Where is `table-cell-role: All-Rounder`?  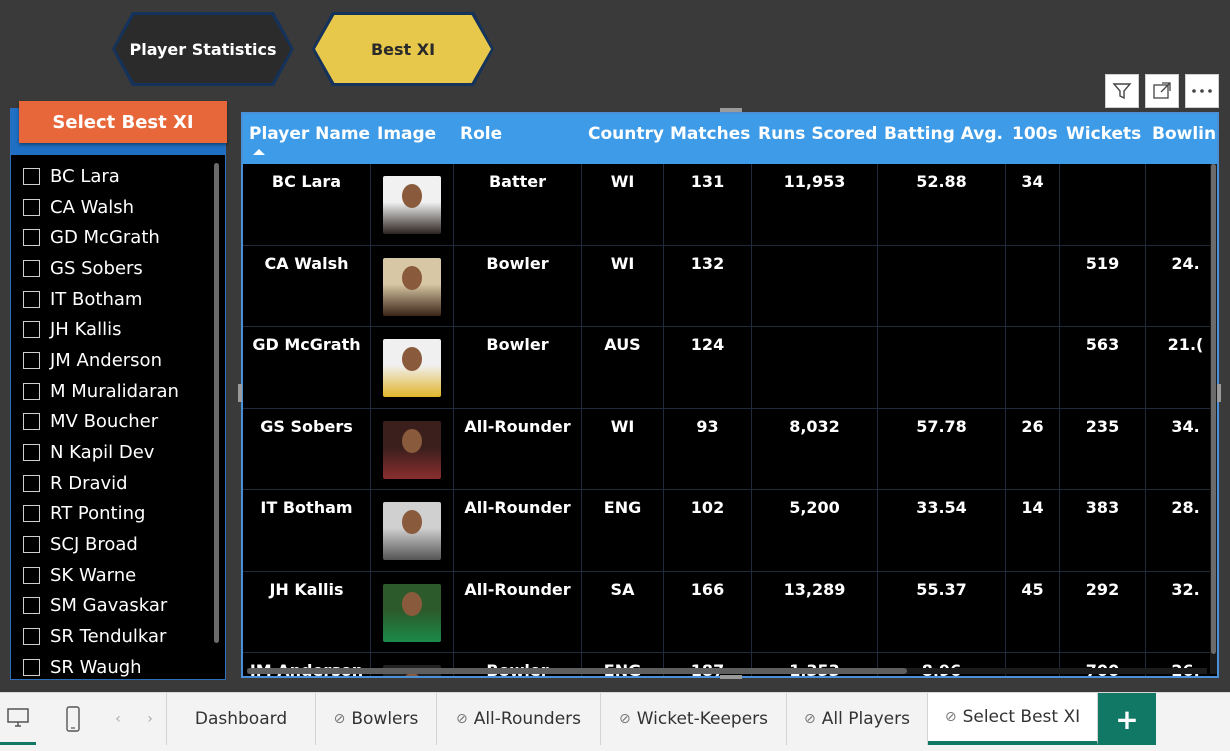 table-cell-role: All-Rounder is located at coordinates (518, 531).